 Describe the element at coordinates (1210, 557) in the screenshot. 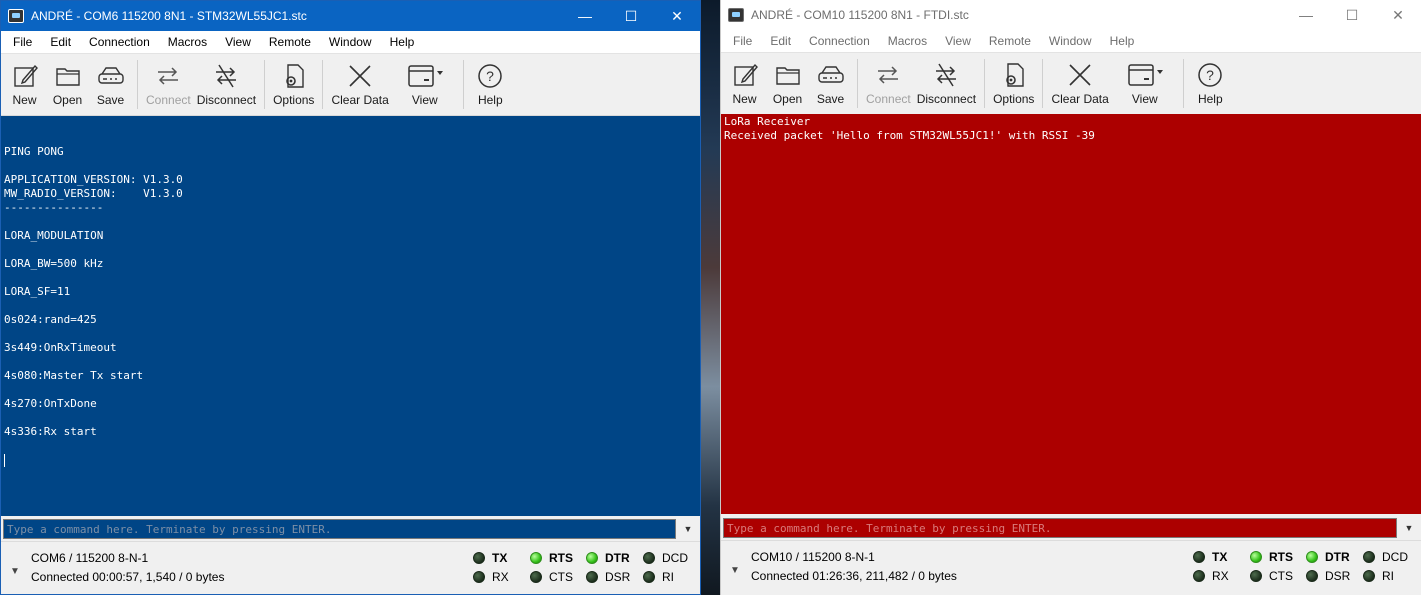

I see `signal-tx: TX` at that location.